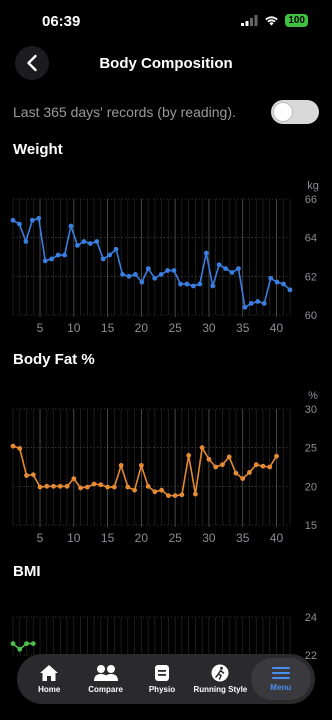 The width and height of the screenshot is (332, 720). What do you see at coordinates (281, 687) in the screenshot?
I see `tab-label-menu: Menu` at bounding box center [281, 687].